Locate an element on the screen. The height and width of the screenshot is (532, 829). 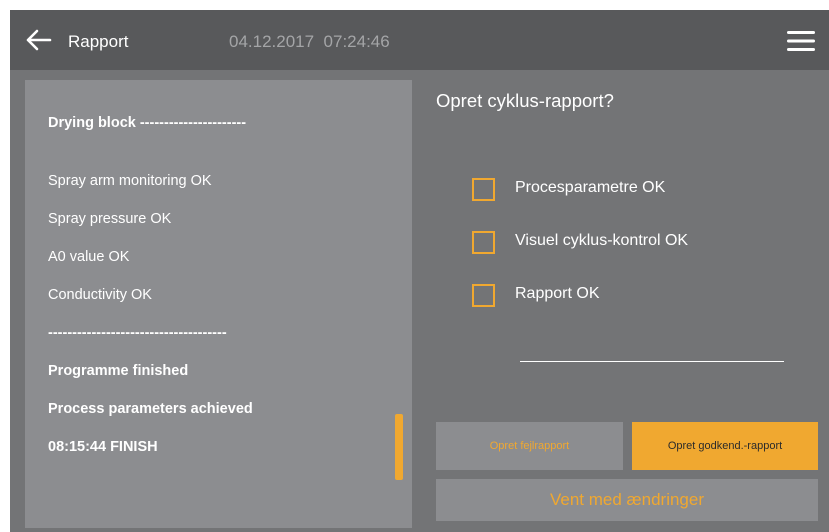
top-bar: Rapport 04.12.2017 07:24:46 is located at coordinates (419, 40).